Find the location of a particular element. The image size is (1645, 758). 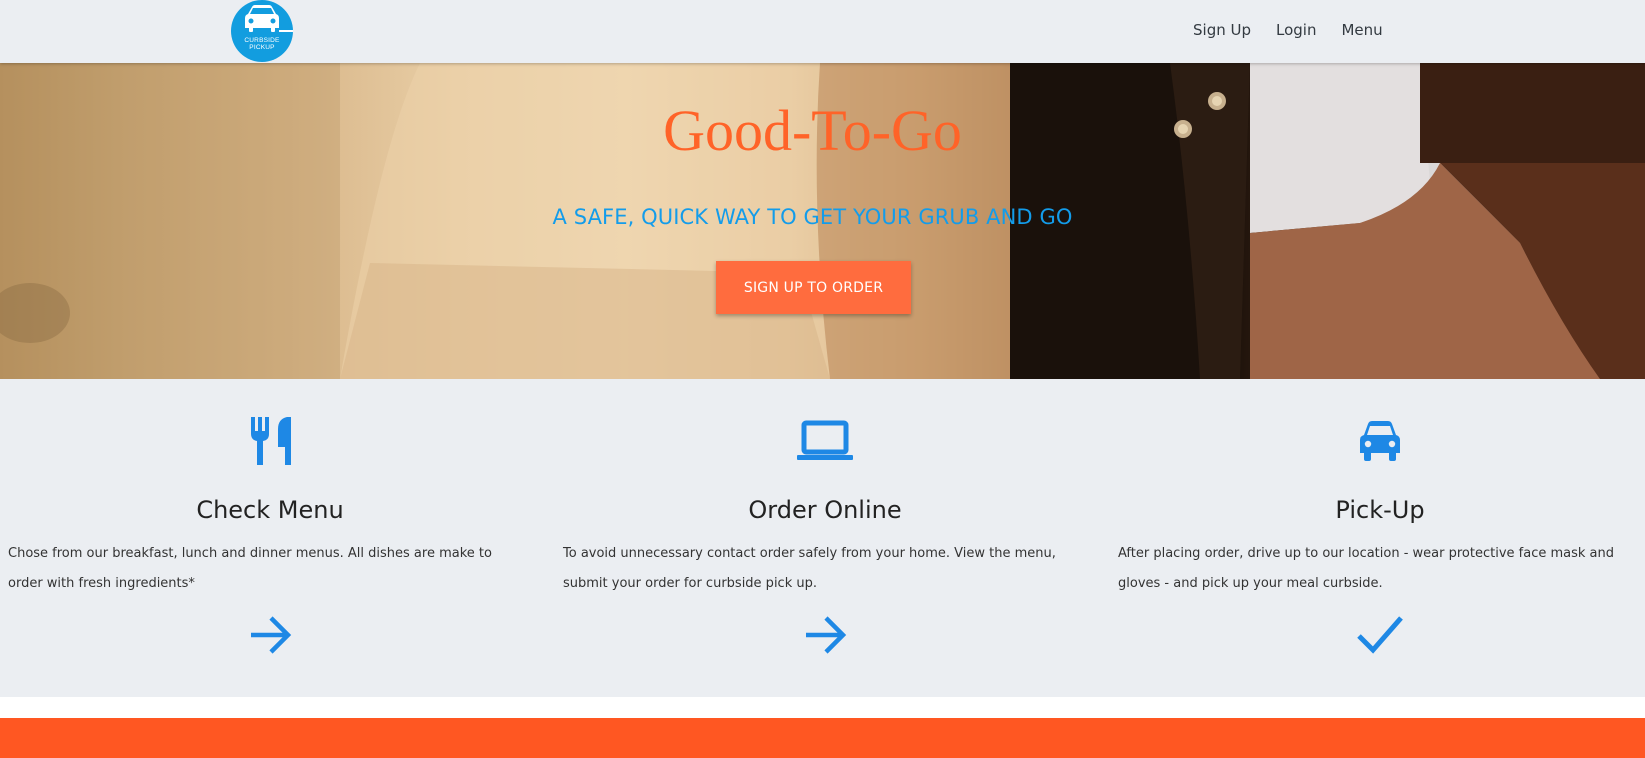

footer-orange-bar is located at coordinates (822, 738).